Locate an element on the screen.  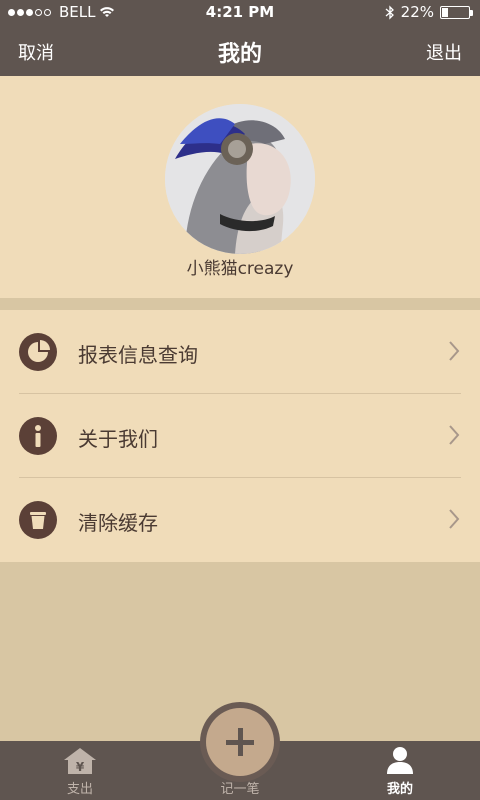
battery-percent: 22% is located at coordinates (417, 12).